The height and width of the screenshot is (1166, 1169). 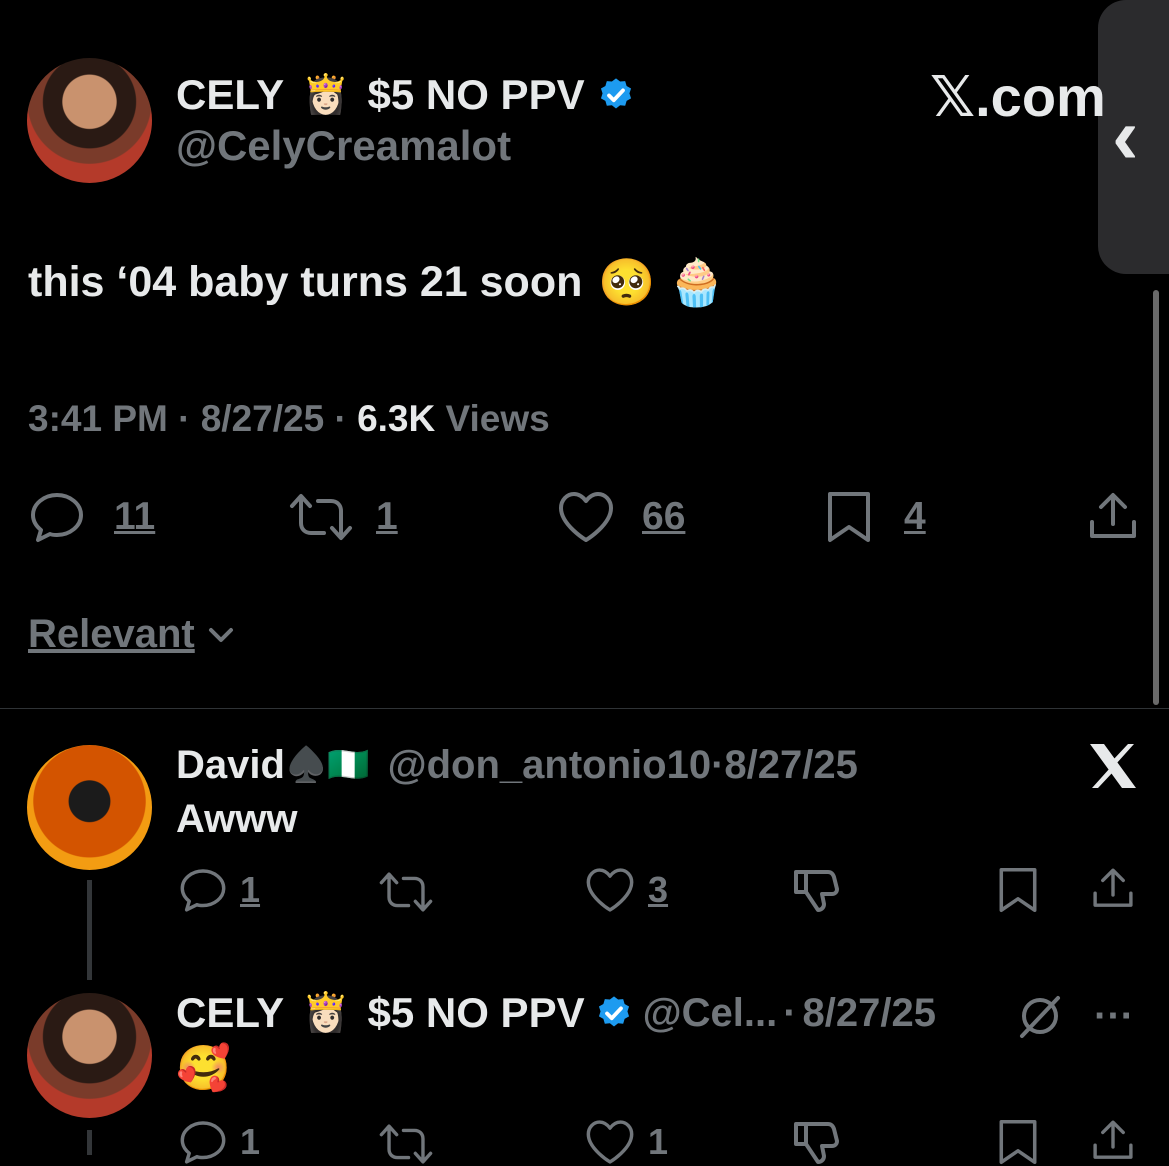 I want to click on chevron-left-icon: ‹, so click(x=1125, y=135).